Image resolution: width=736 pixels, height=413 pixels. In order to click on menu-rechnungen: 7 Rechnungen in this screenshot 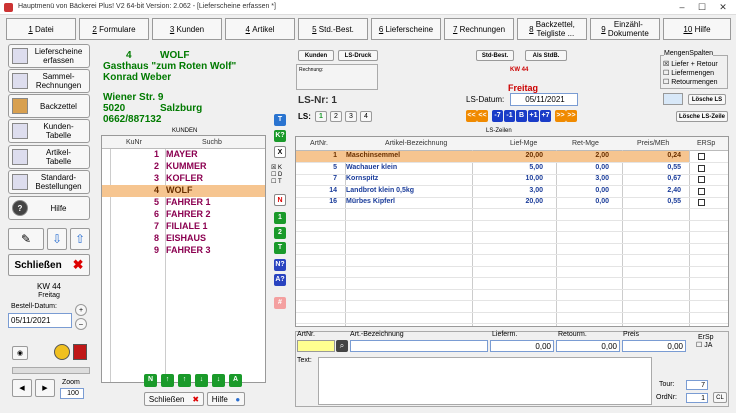, I will do `click(479, 29)`.